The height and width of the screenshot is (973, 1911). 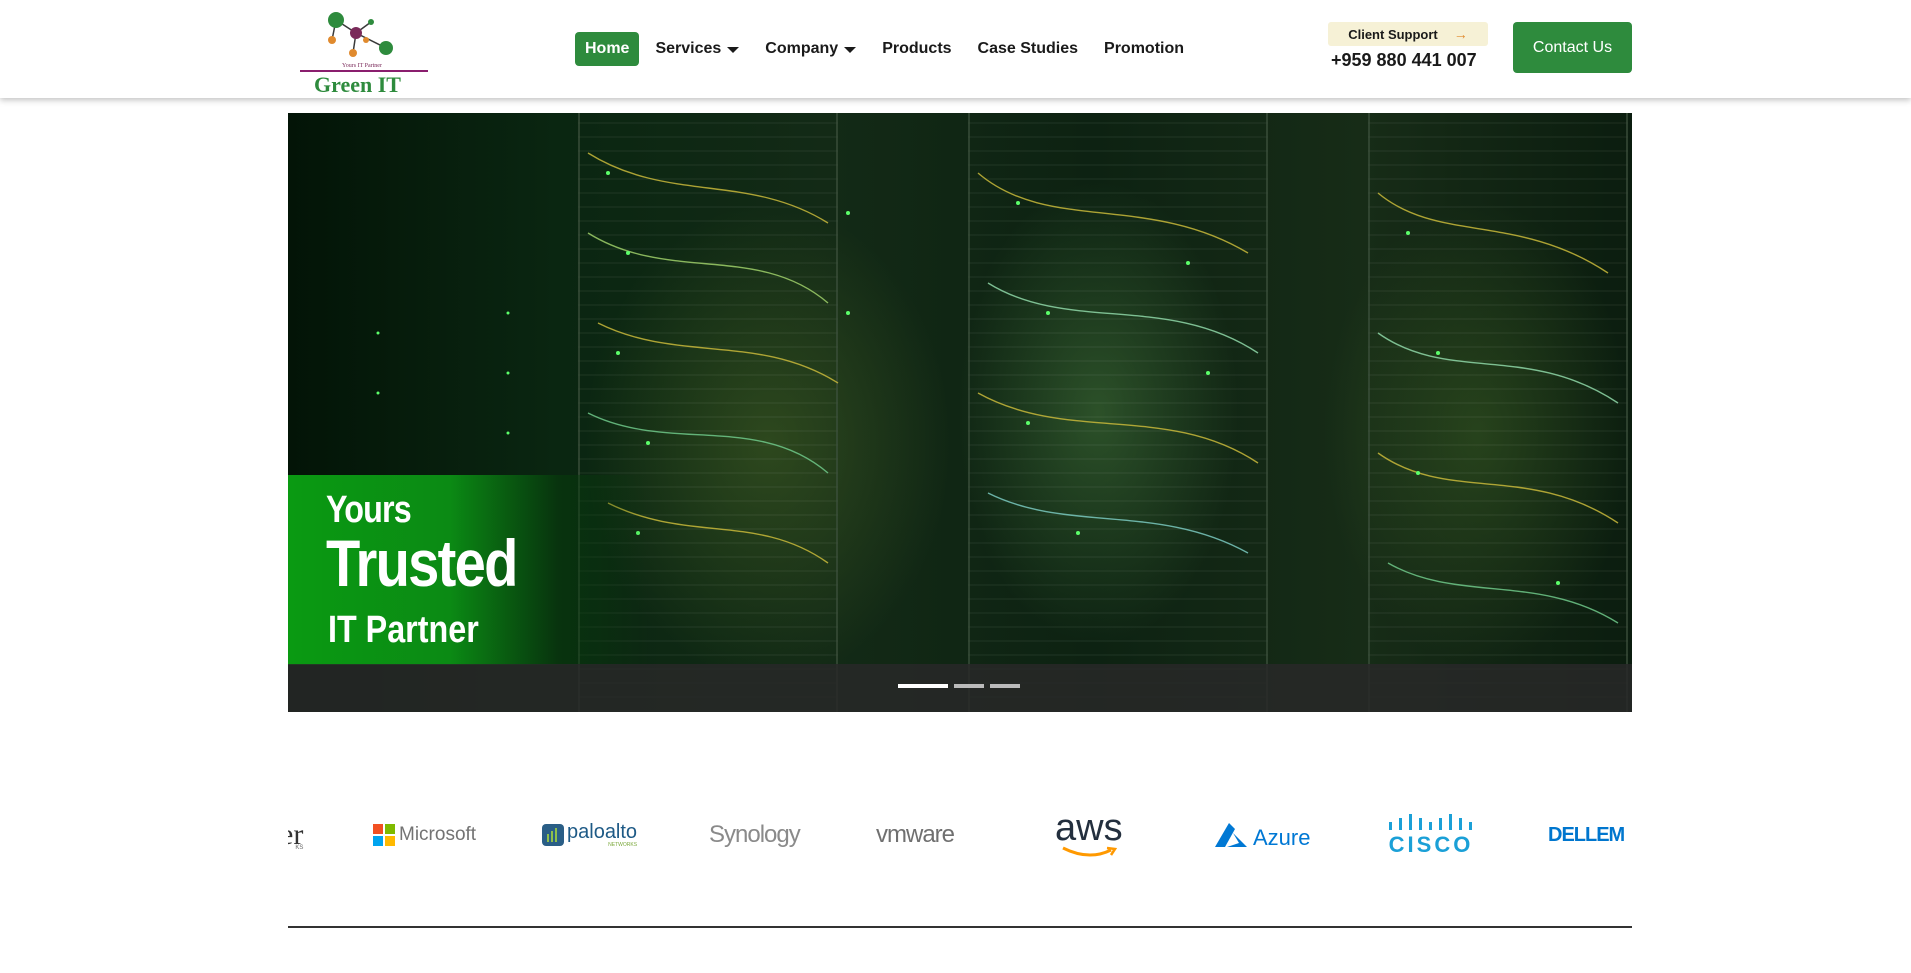 I want to click on partner-logo-aws: aws, so click(x=1089, y=835).